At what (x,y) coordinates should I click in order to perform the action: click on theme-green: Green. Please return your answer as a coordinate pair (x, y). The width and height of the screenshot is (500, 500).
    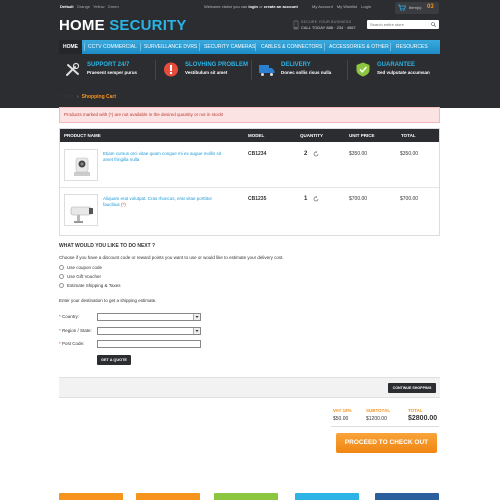
    Looking at the image, I should click on (113, 6).